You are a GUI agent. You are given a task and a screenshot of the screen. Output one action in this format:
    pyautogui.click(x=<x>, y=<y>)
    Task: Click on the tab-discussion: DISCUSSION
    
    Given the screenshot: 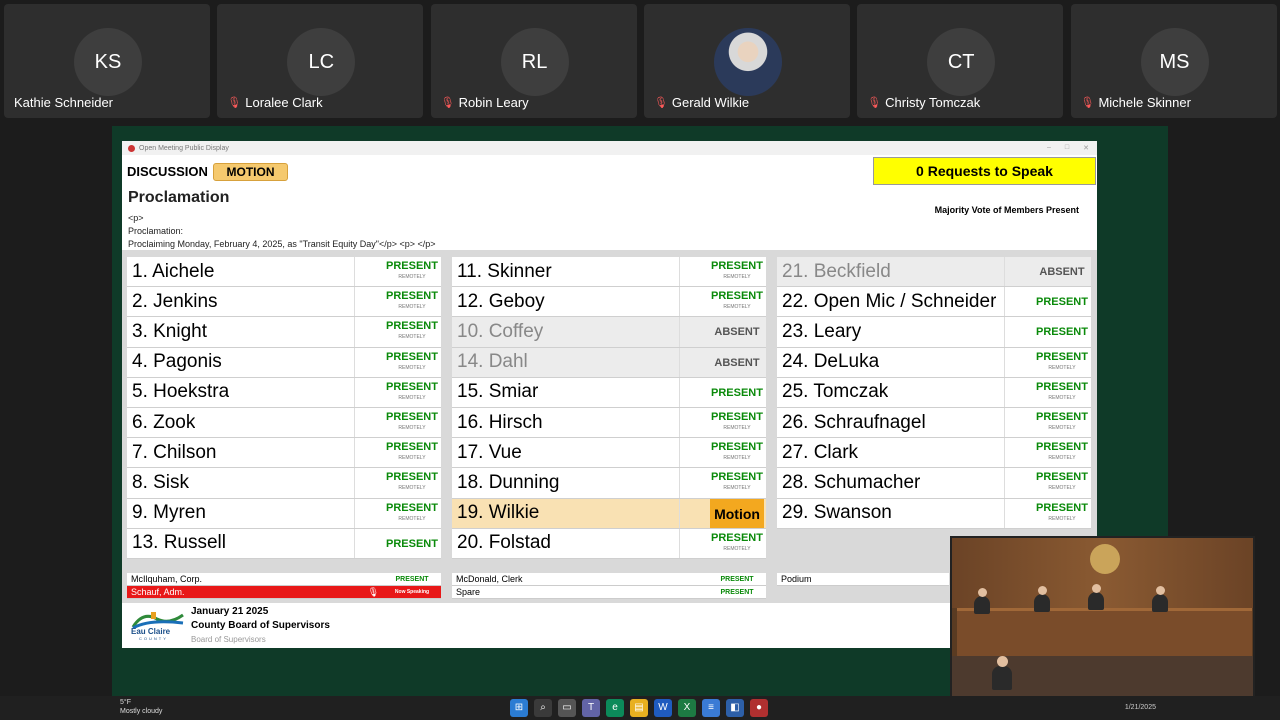 What is the action you would take?
    pyautogui.click(x=167, y=171)
    